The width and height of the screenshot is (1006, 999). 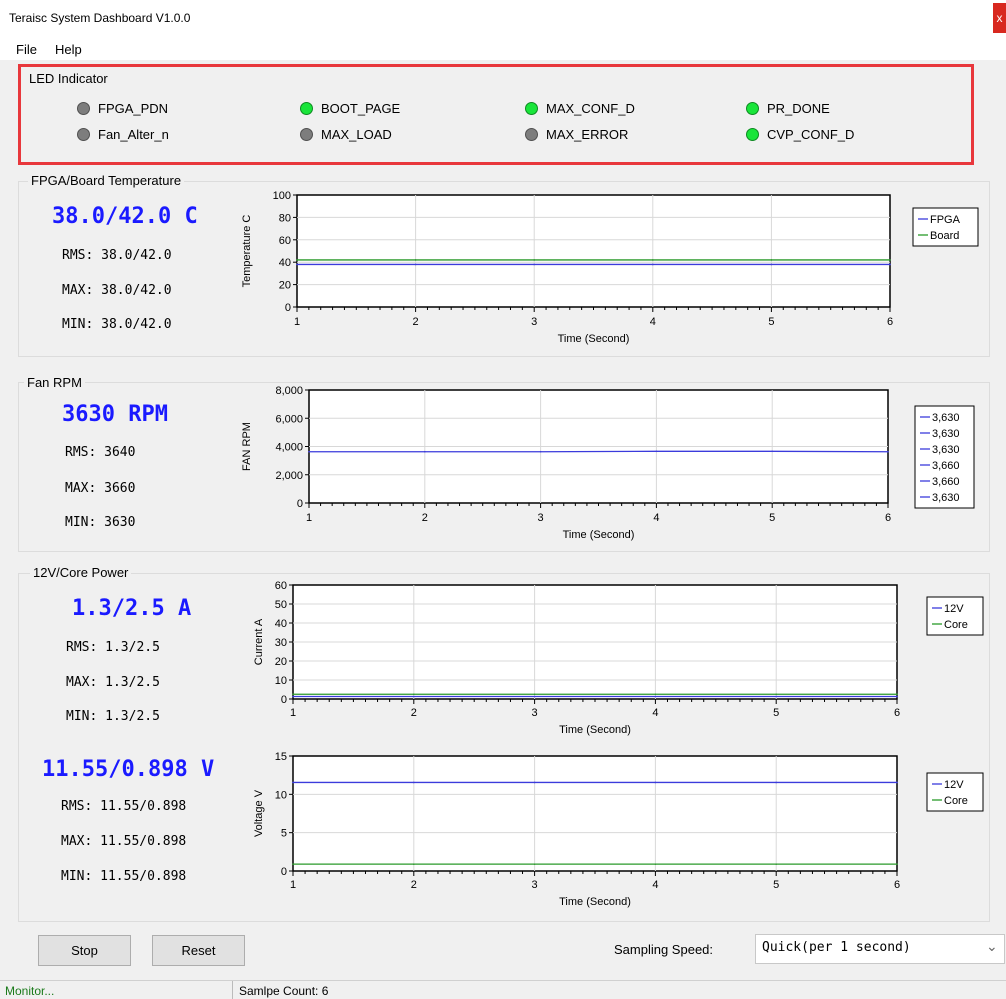 What do you see at coordinates (281, 681) in the screenshot?
I see `y-tick-label: 10` at bounding box center [281, 681].